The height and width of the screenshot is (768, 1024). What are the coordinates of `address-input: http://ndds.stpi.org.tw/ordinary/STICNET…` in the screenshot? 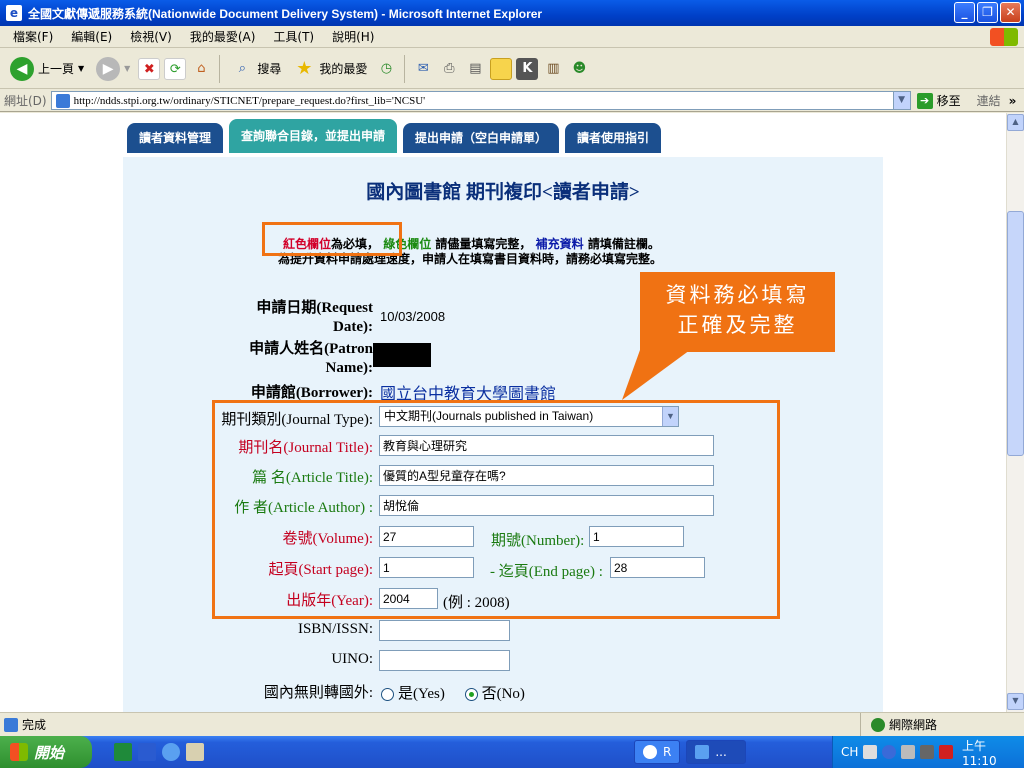 It's located at (480, 100).